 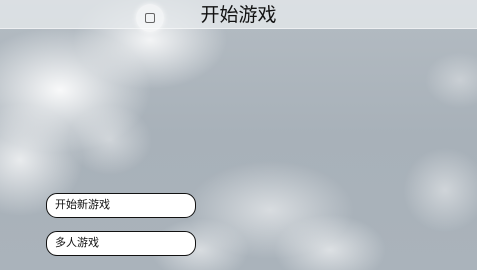 What do you see at coordinates (121, 205) in the screenshot?
I see `start-new-game-button: 开始新游戏` at bounding box center [121, 205].